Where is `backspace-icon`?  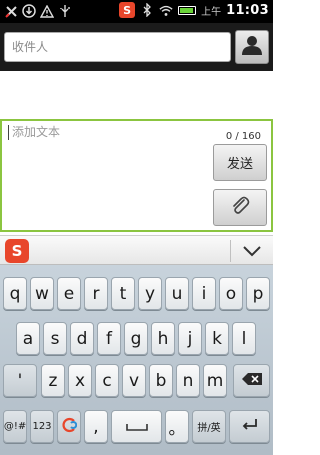 backspace-icon is located at coordinates (252, 380).